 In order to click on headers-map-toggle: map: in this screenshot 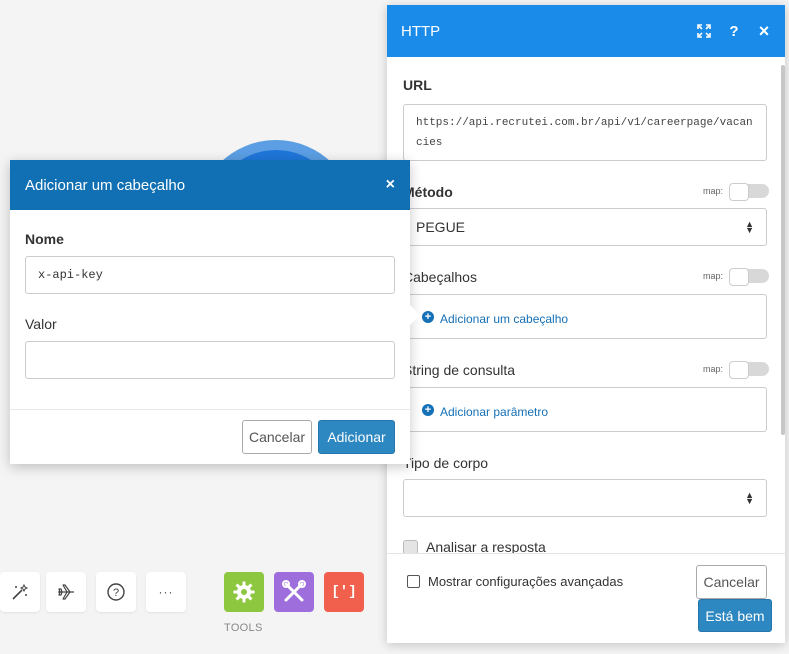, I will do `click(735, 277)`.